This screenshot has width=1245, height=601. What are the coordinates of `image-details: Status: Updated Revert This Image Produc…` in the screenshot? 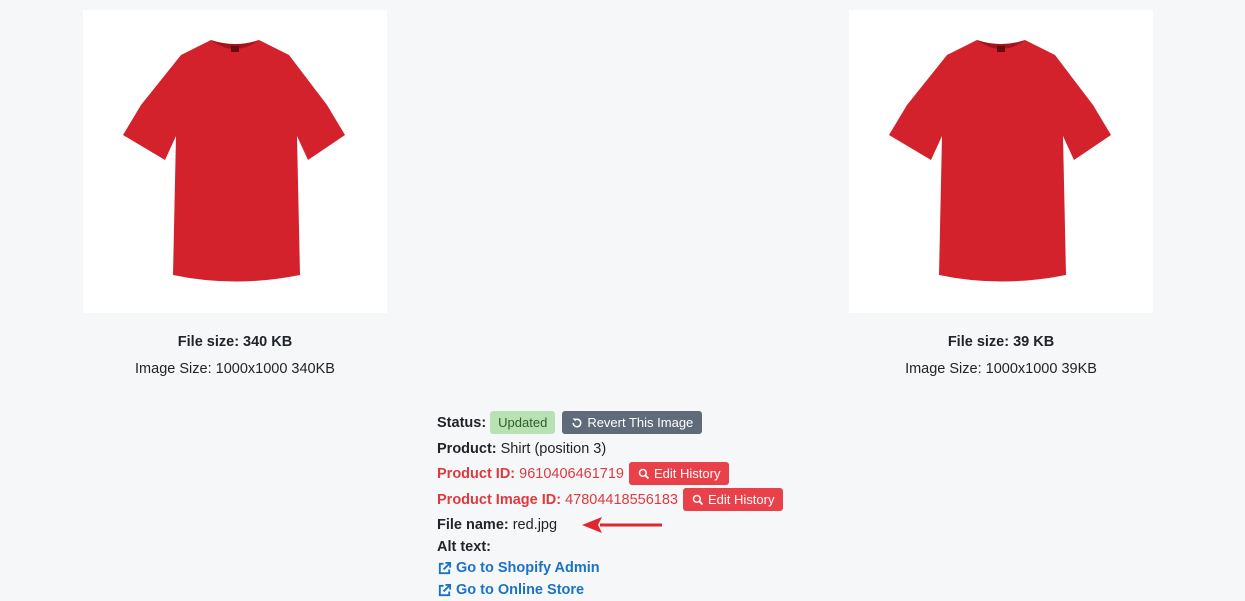 It's located at (687, 505).